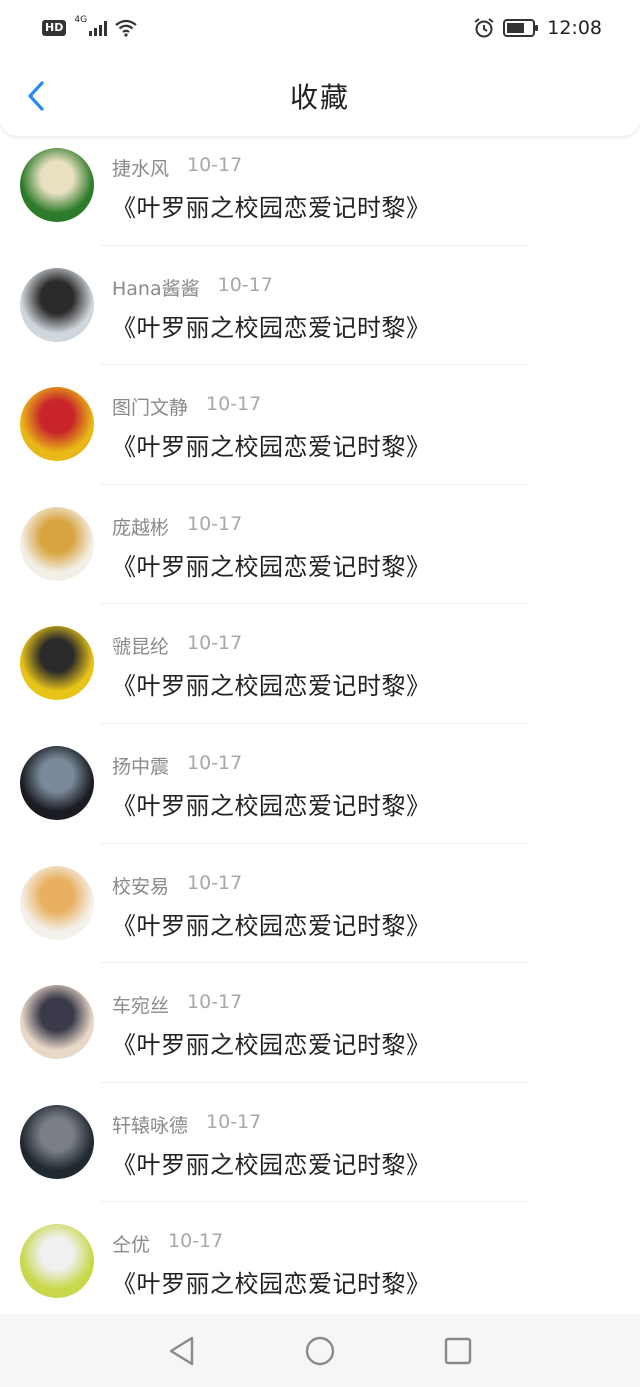 The image size is (640, 1387). I want to click on square-recents-icon, so click(458, 1350).